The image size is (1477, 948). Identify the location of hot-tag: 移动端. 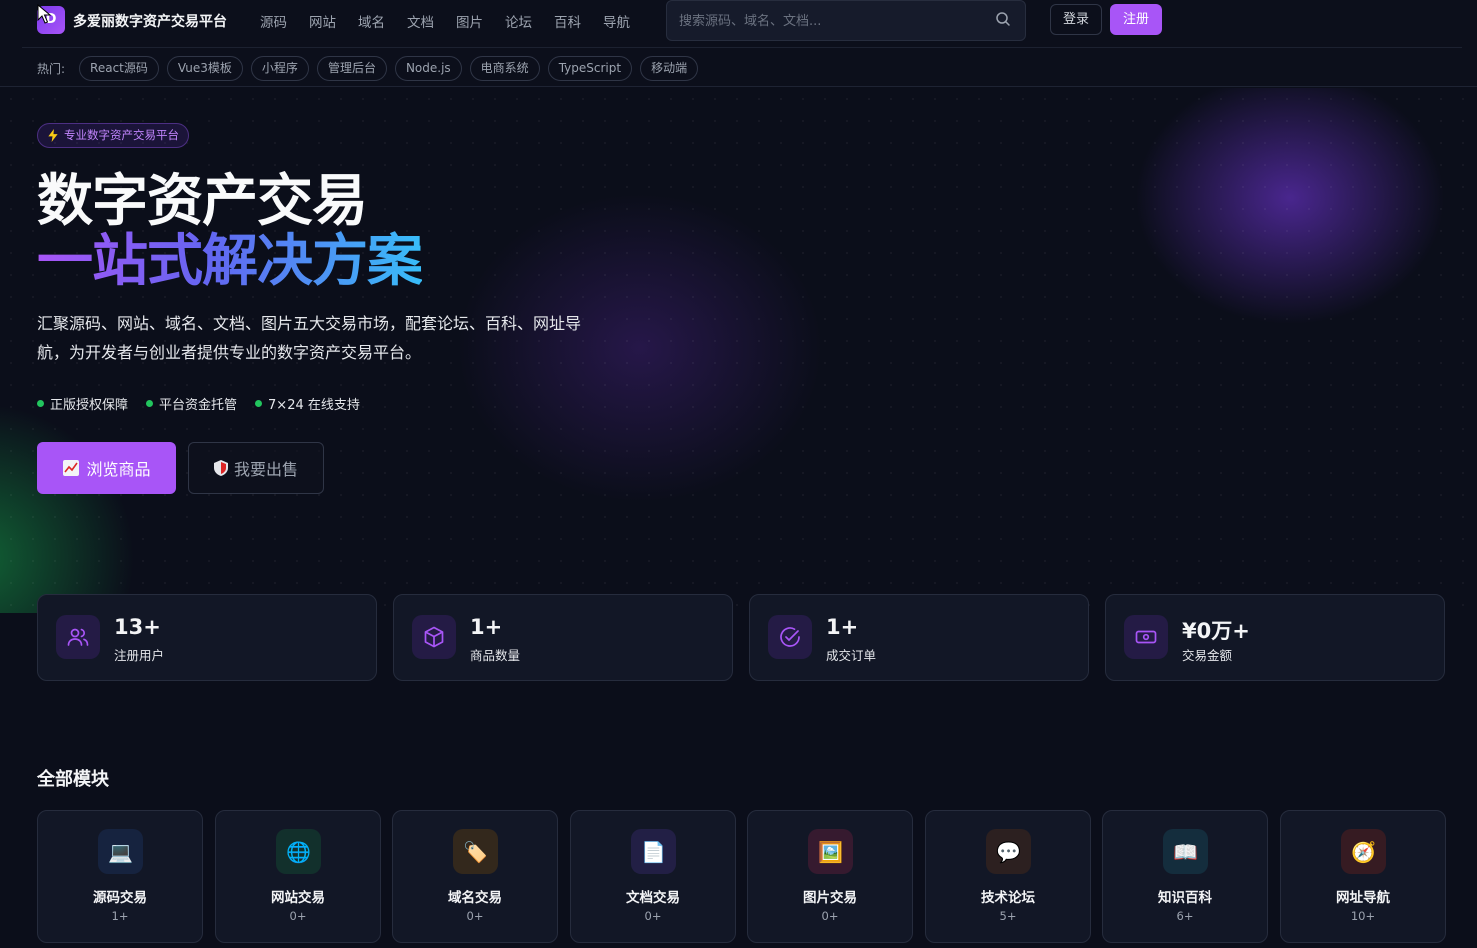
(669, 68).